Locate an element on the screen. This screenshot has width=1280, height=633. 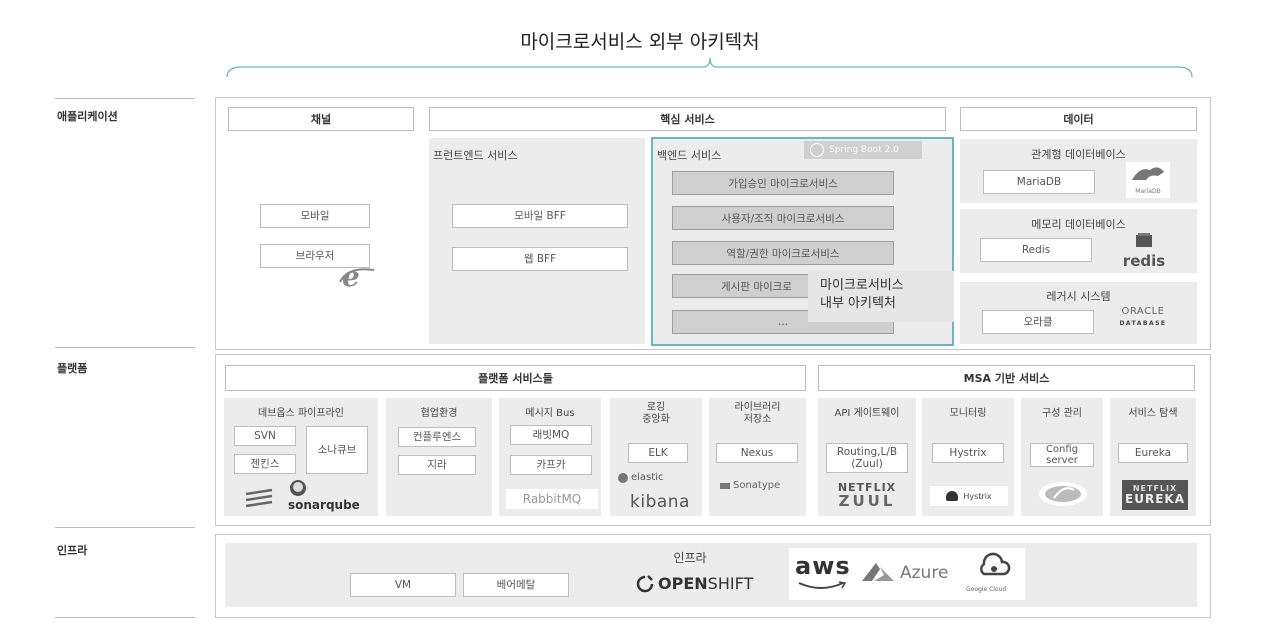
openshift-icon is located at coordinates (645, 583).